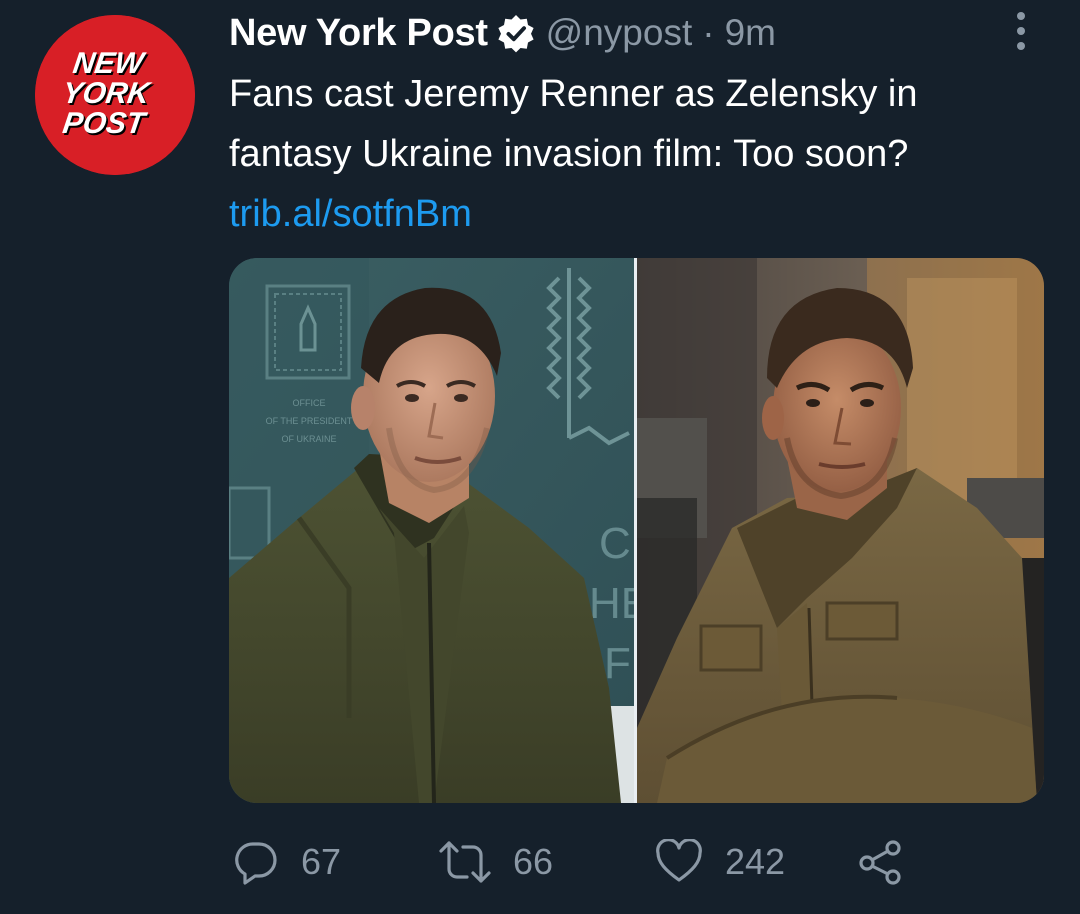  What do you see at coordinates (617, 663) in the screenshot?
I see `svg-text: F` at bounding box center [617, 663].